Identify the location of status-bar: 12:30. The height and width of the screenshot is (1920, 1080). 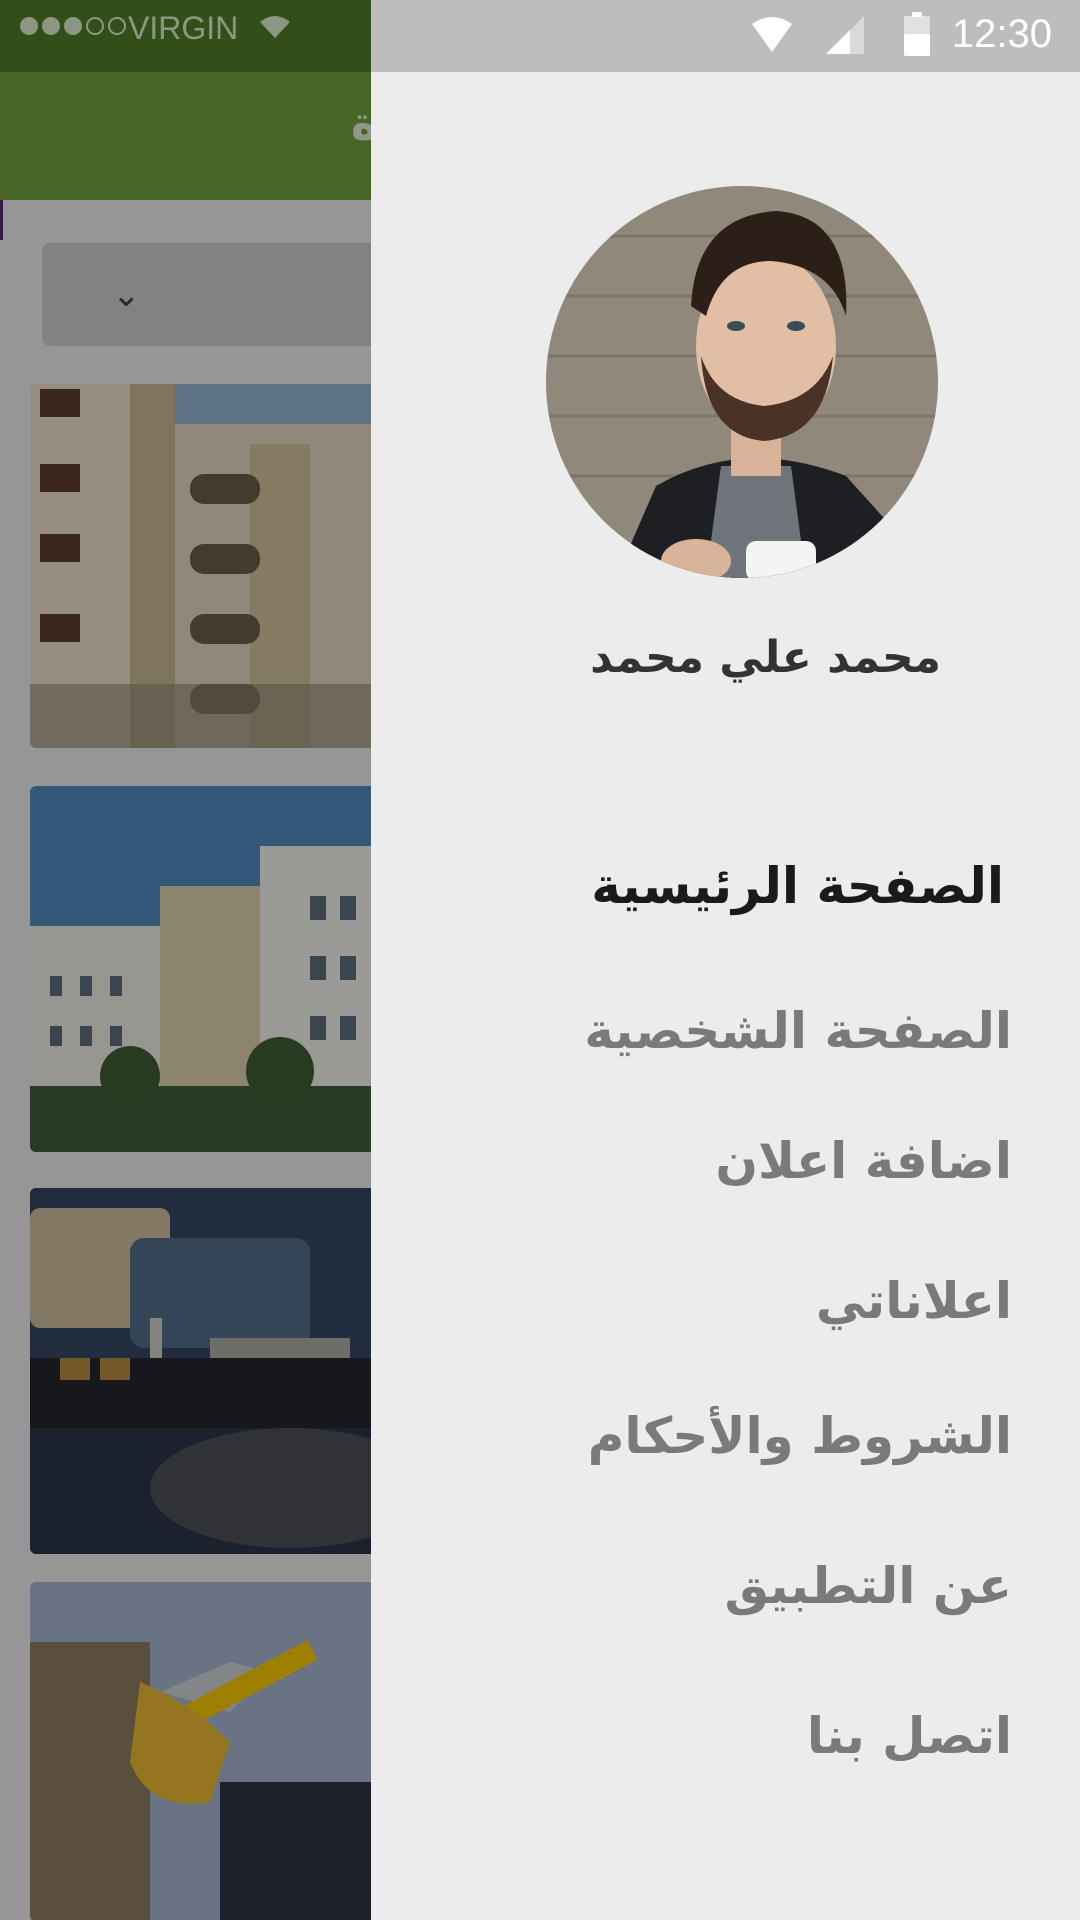
(725, 36).